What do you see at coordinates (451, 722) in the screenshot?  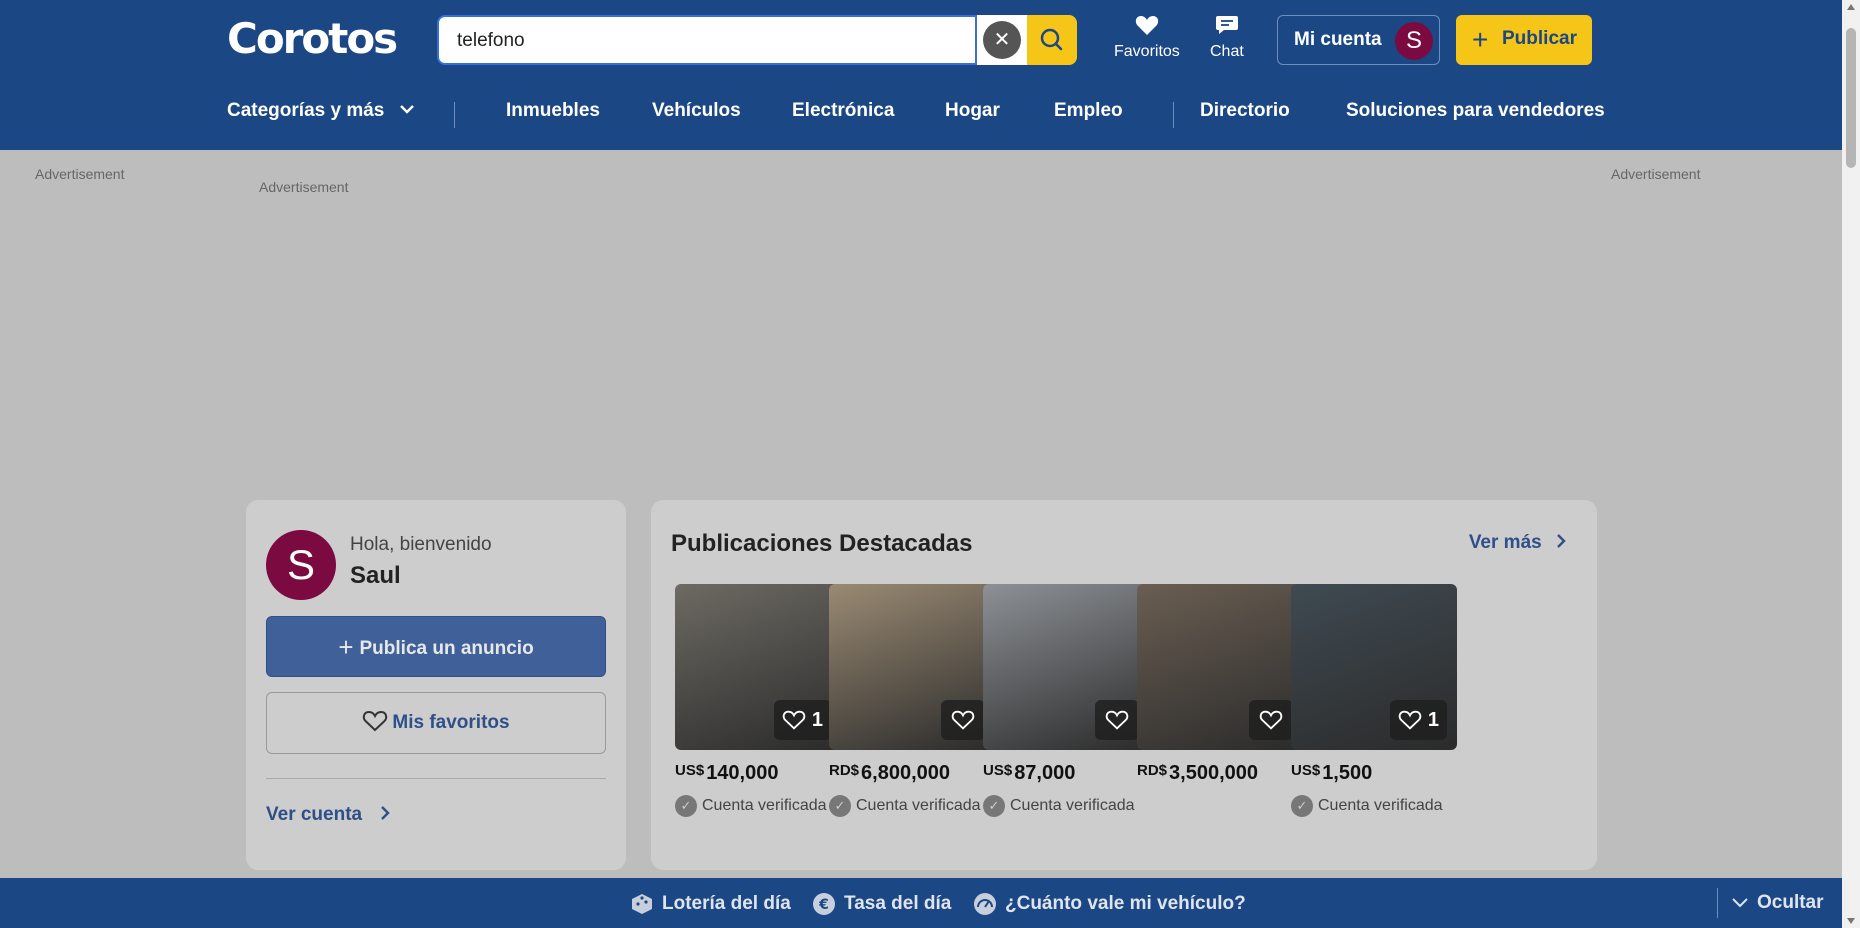 I see `my-favorites-label: Mis favoritos` at bounding box center [451, 722].